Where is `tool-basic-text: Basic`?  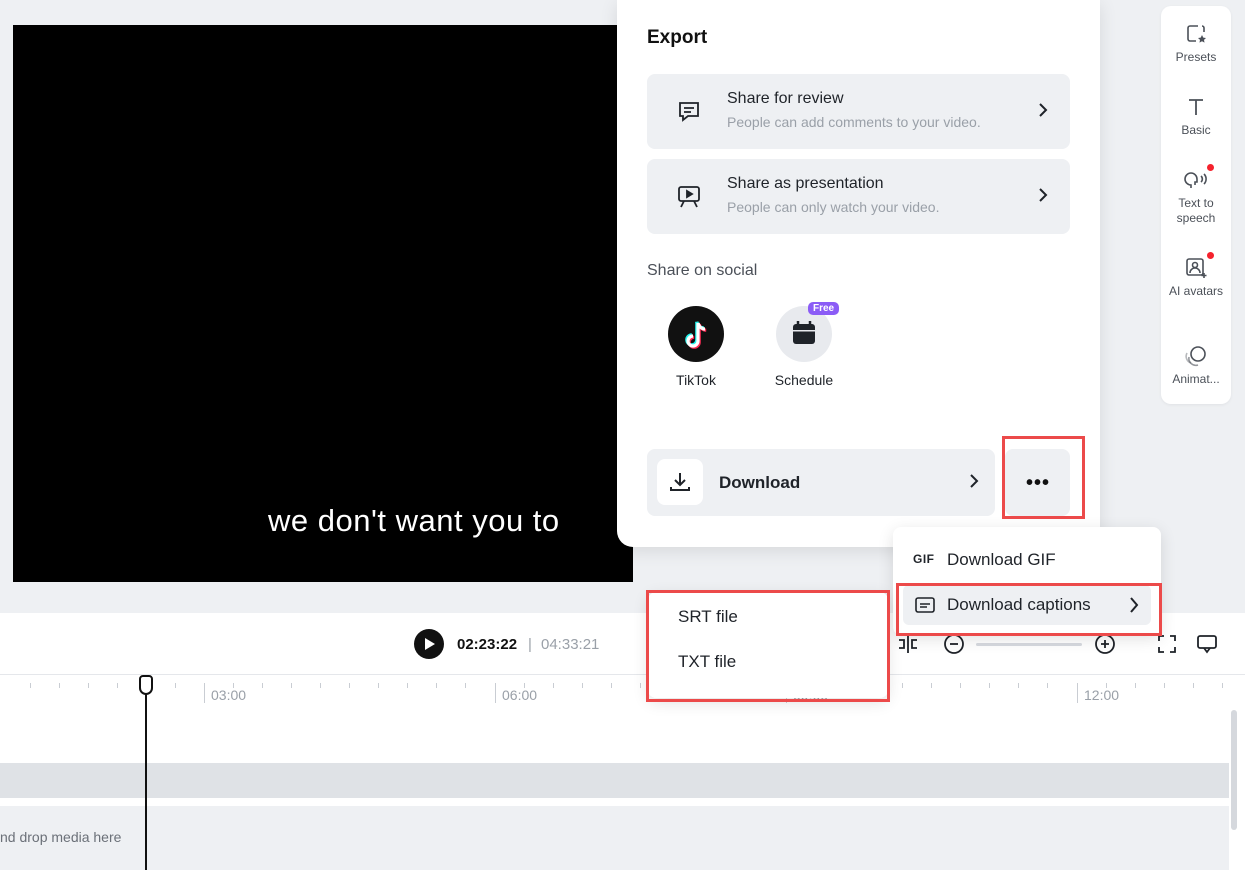 tool-basic-text: Basic is located at coordinates (1196, 116).